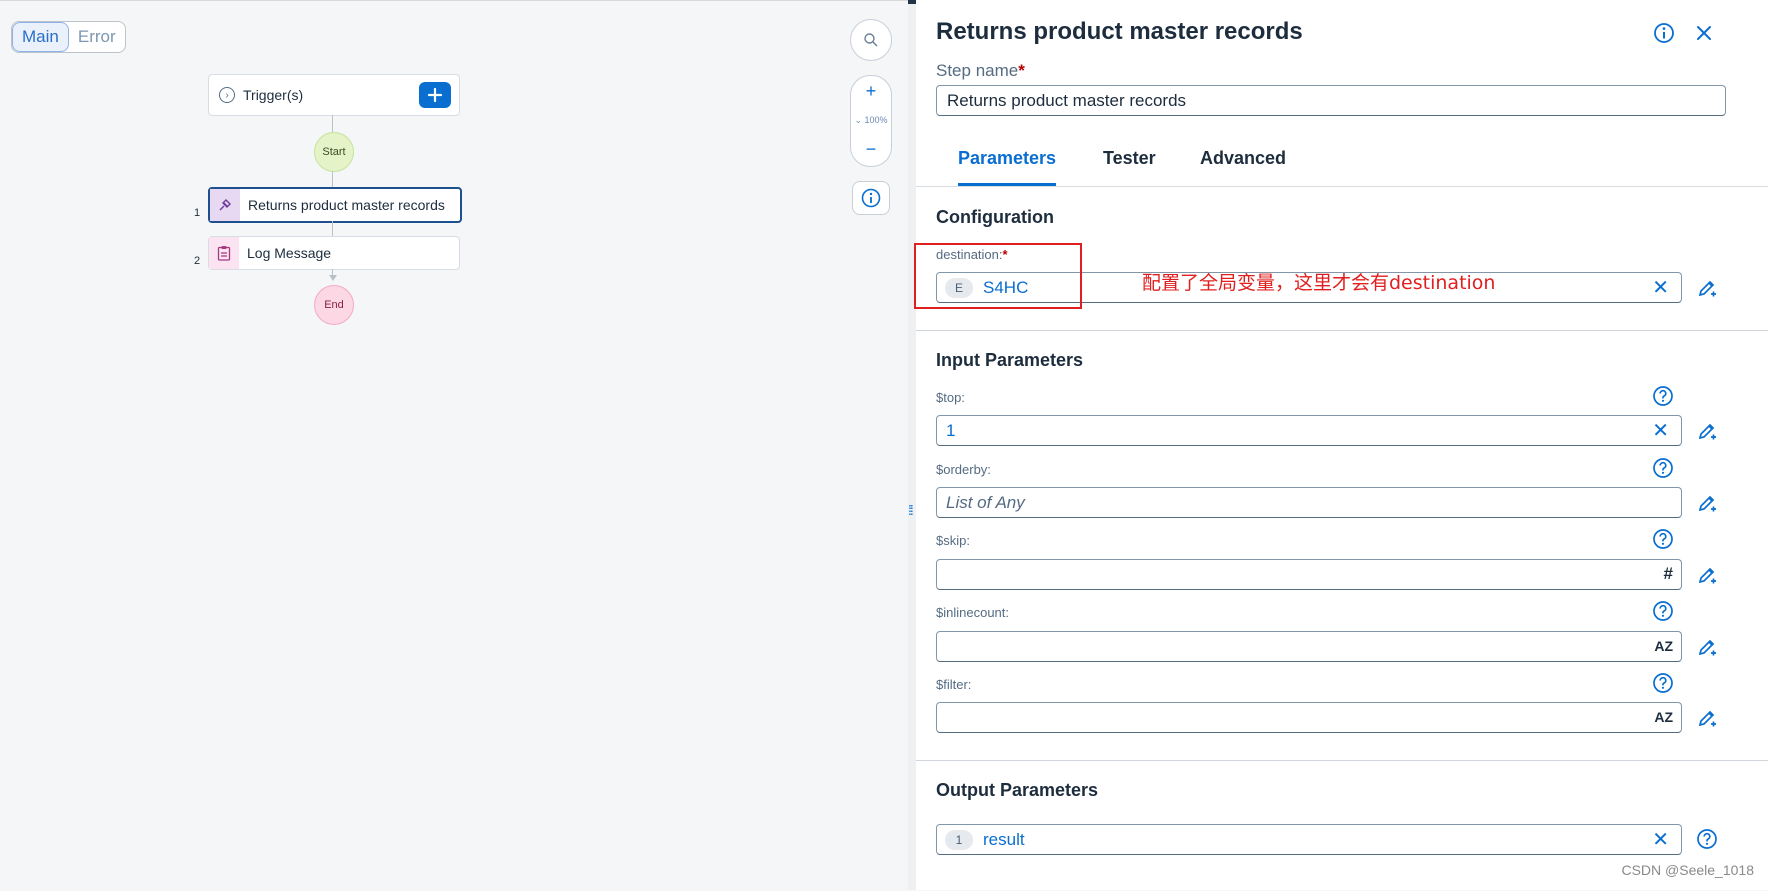  I want to click on param-label-orderby: $orderby:, so click(963, 469).